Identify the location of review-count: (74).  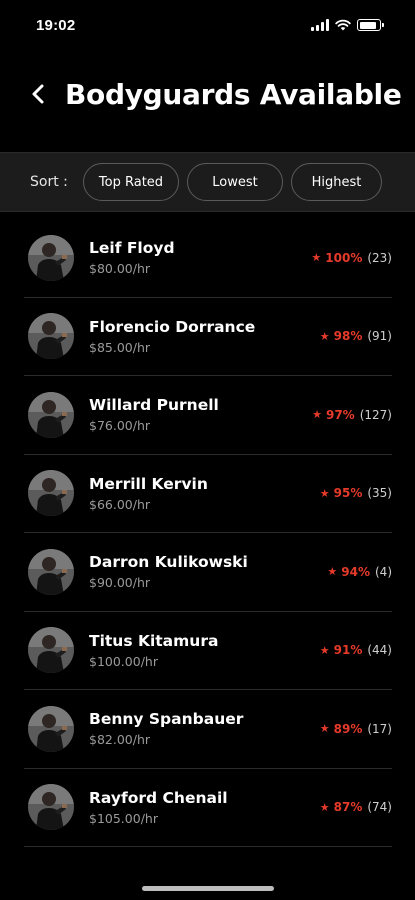
(379, 807).